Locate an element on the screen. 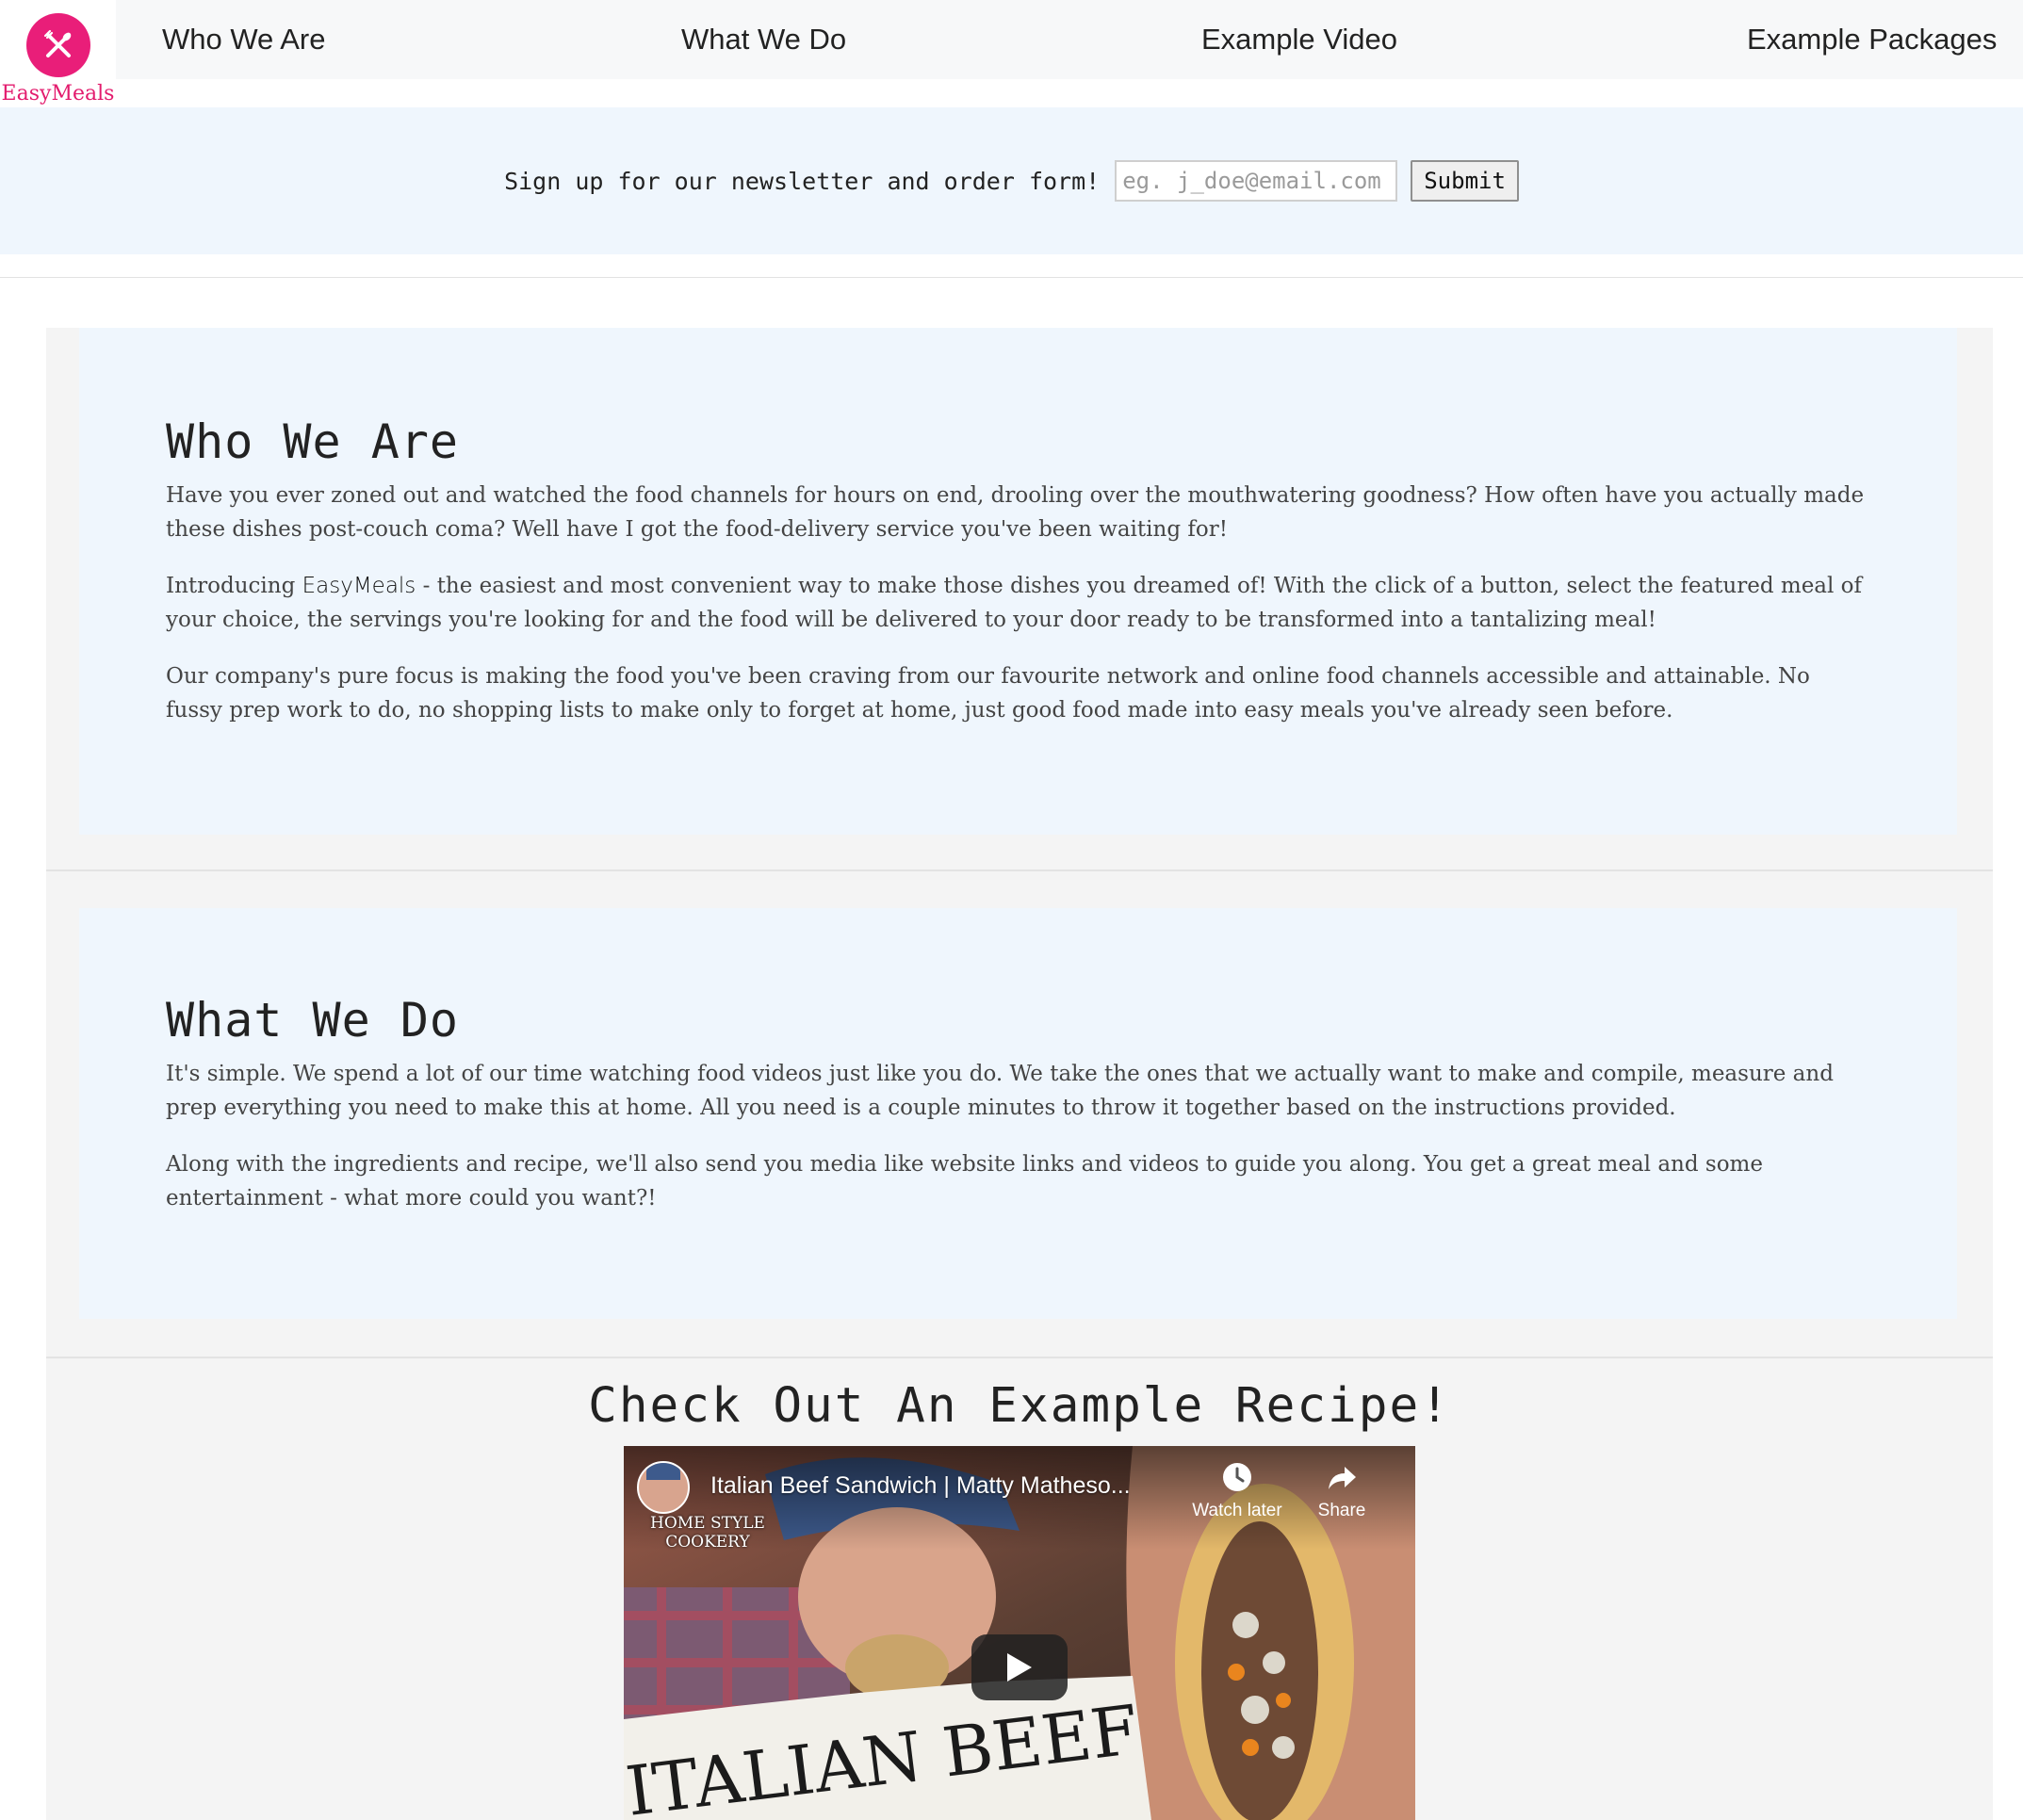  channel-badge-line: COOKERY is located at coordinates (708, 1542).